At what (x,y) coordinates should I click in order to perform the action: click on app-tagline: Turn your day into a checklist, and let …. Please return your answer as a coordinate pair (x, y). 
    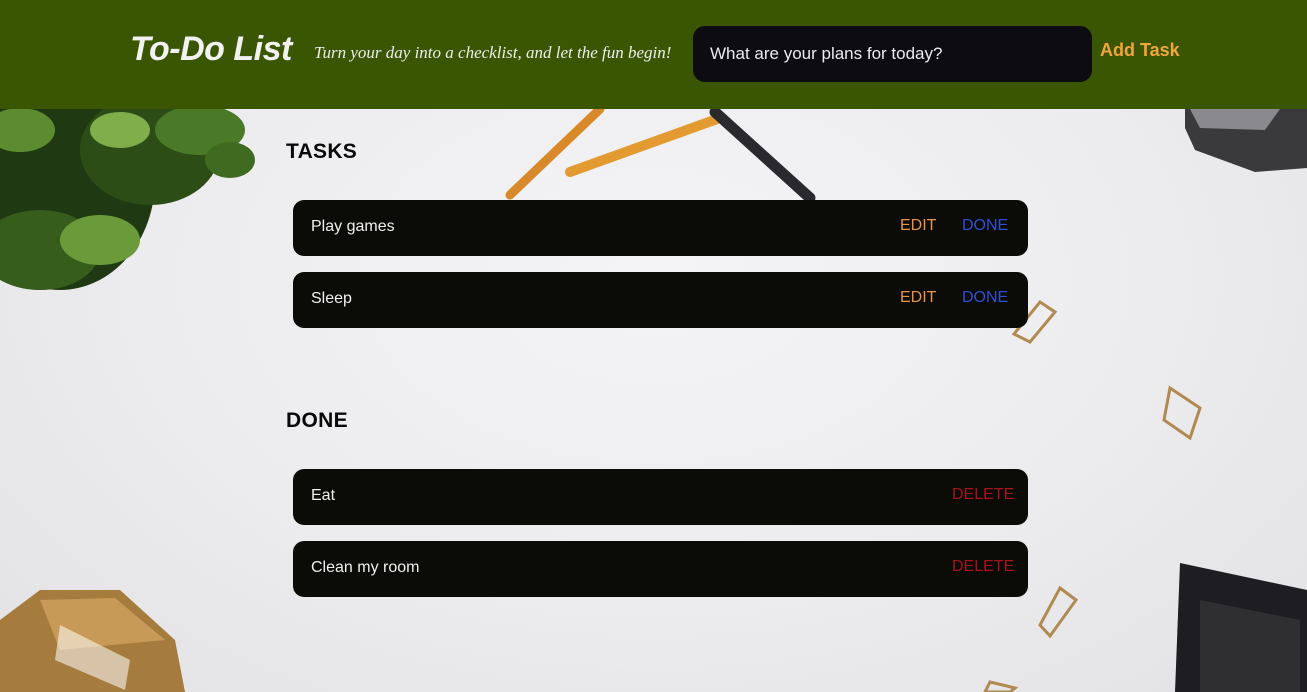
    Looking at the image, I should click on (493, 52).